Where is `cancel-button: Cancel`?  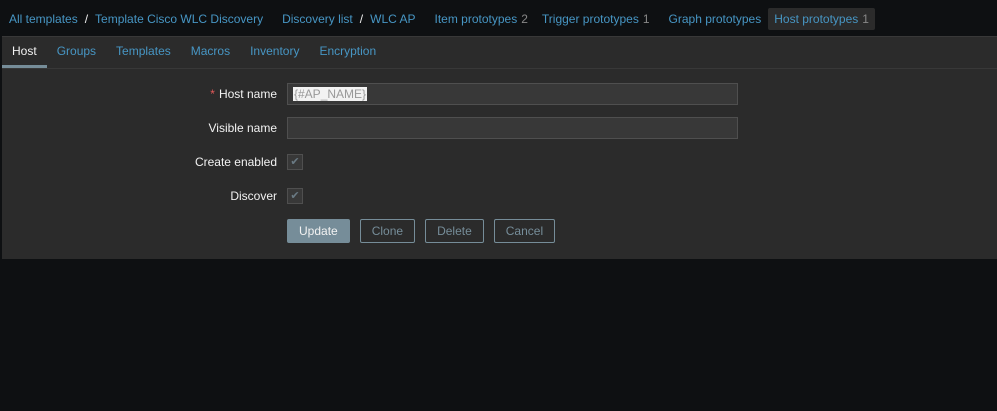 cancel-button: Cancel is located at coordinates (524, 231).